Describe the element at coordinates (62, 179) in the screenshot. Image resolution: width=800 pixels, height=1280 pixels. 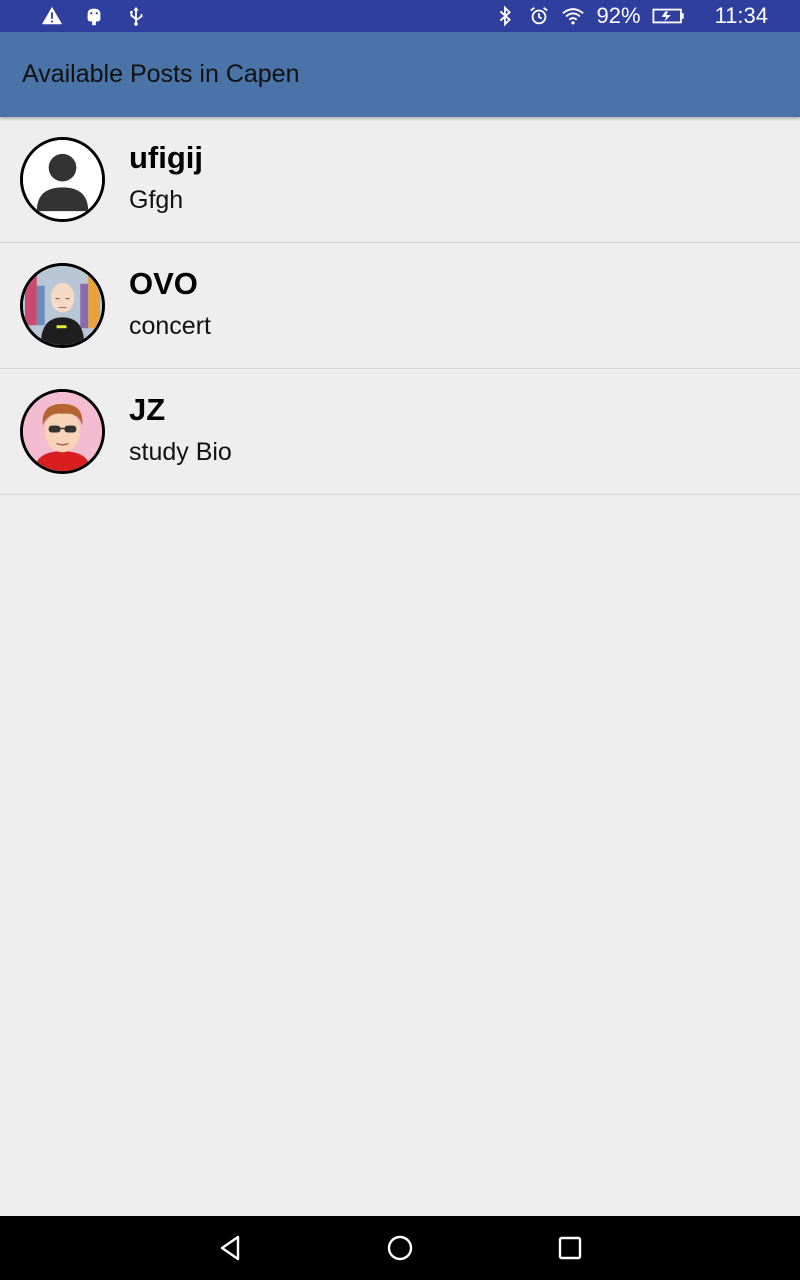
I see `default-person-avatar` at that location.